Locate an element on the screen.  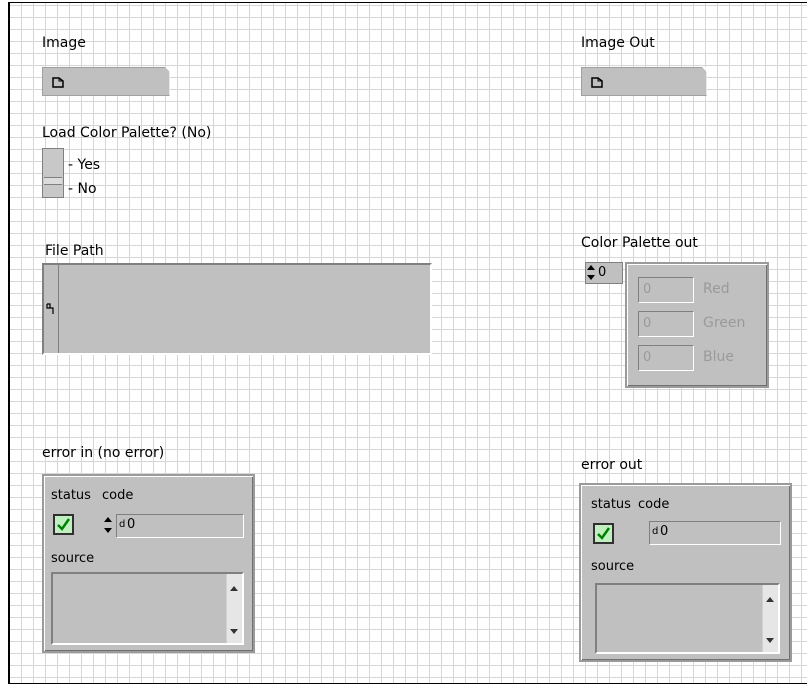
red-label: Red is located at coordinates (716, 289).